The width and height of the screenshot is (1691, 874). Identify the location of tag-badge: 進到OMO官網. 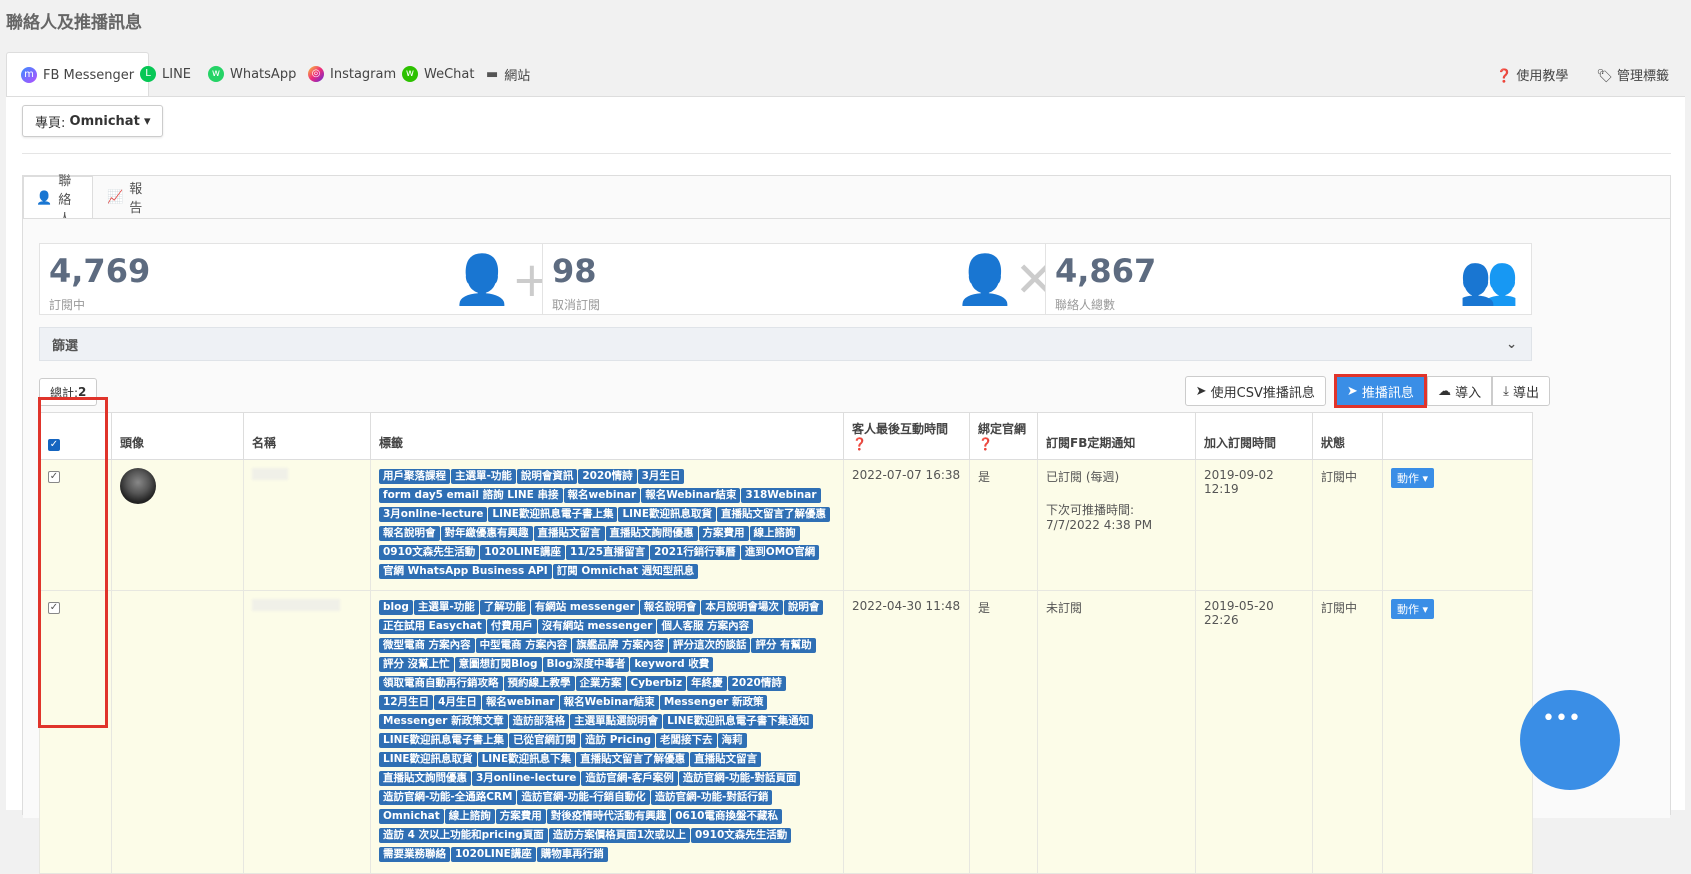
(780, 552).